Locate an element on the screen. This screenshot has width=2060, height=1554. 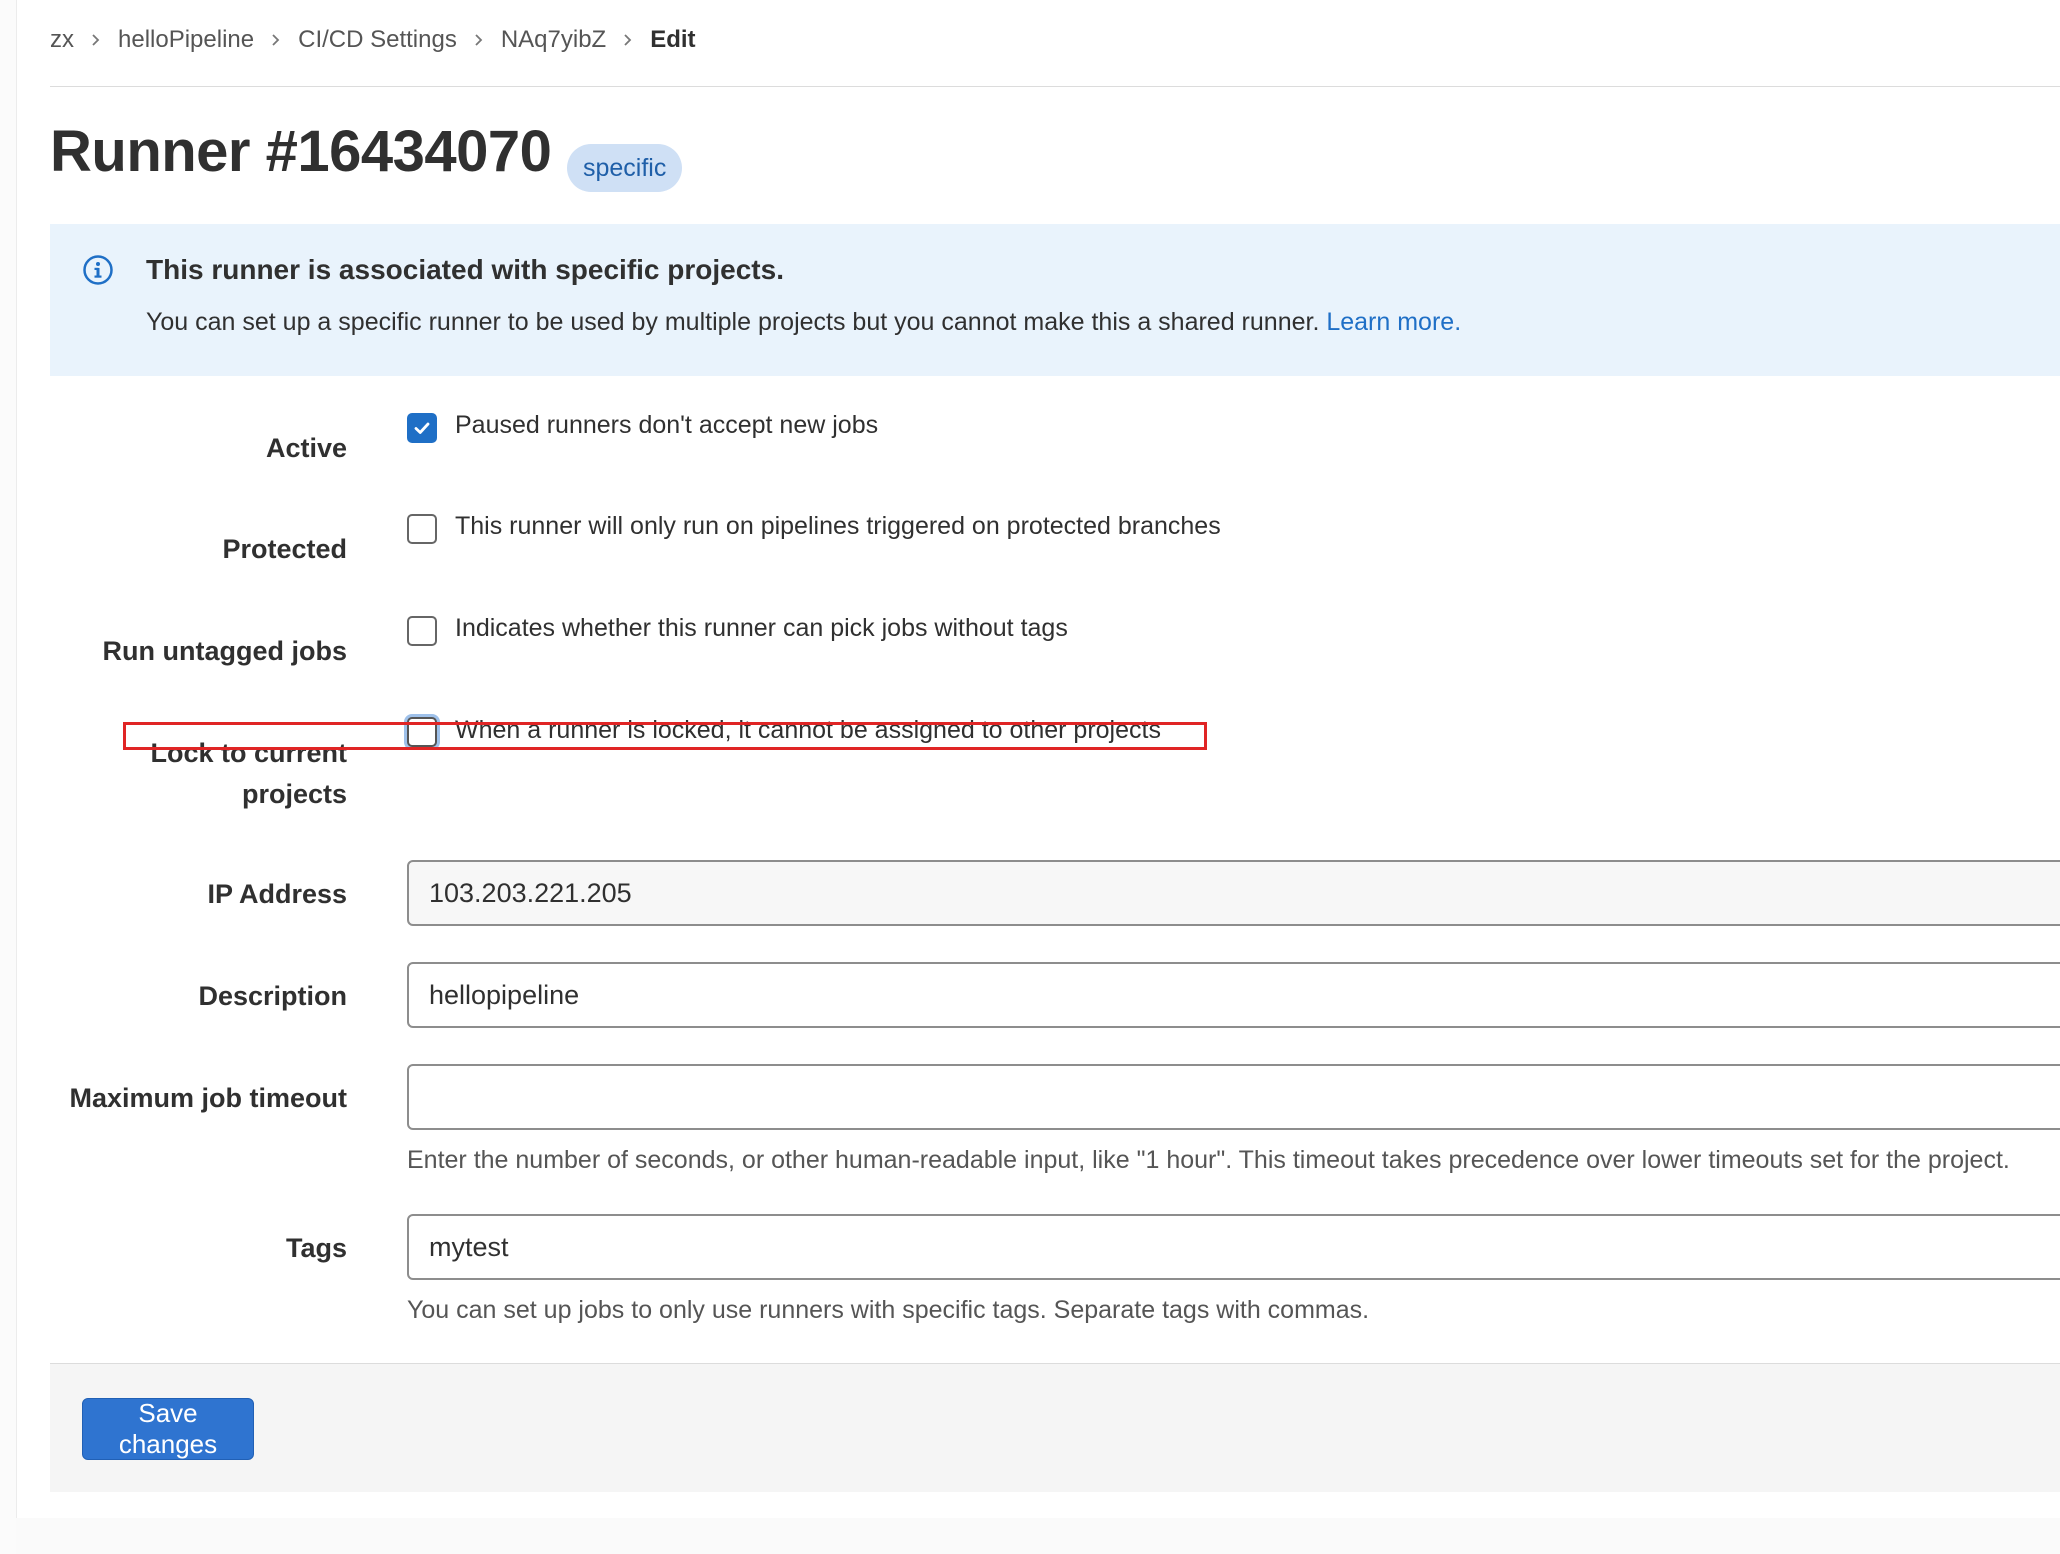
breadcrumb-item-cicd-settings: CI/CD Settings is located at coordinates (377, 40).